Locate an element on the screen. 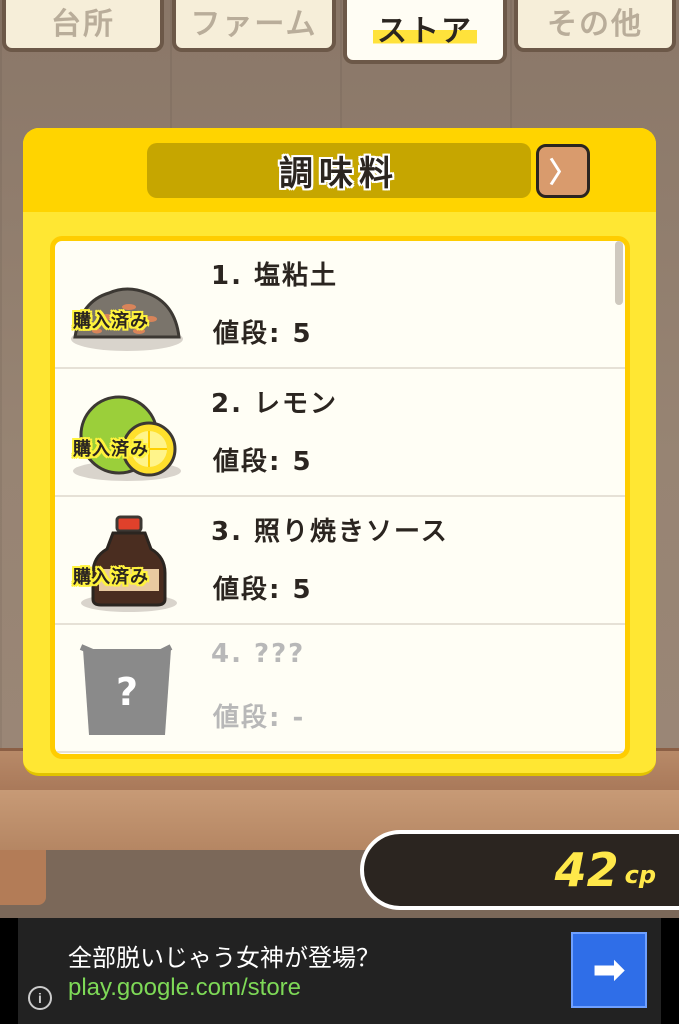  tab-kitchen: 台所 is located at coordinates (83, 26).